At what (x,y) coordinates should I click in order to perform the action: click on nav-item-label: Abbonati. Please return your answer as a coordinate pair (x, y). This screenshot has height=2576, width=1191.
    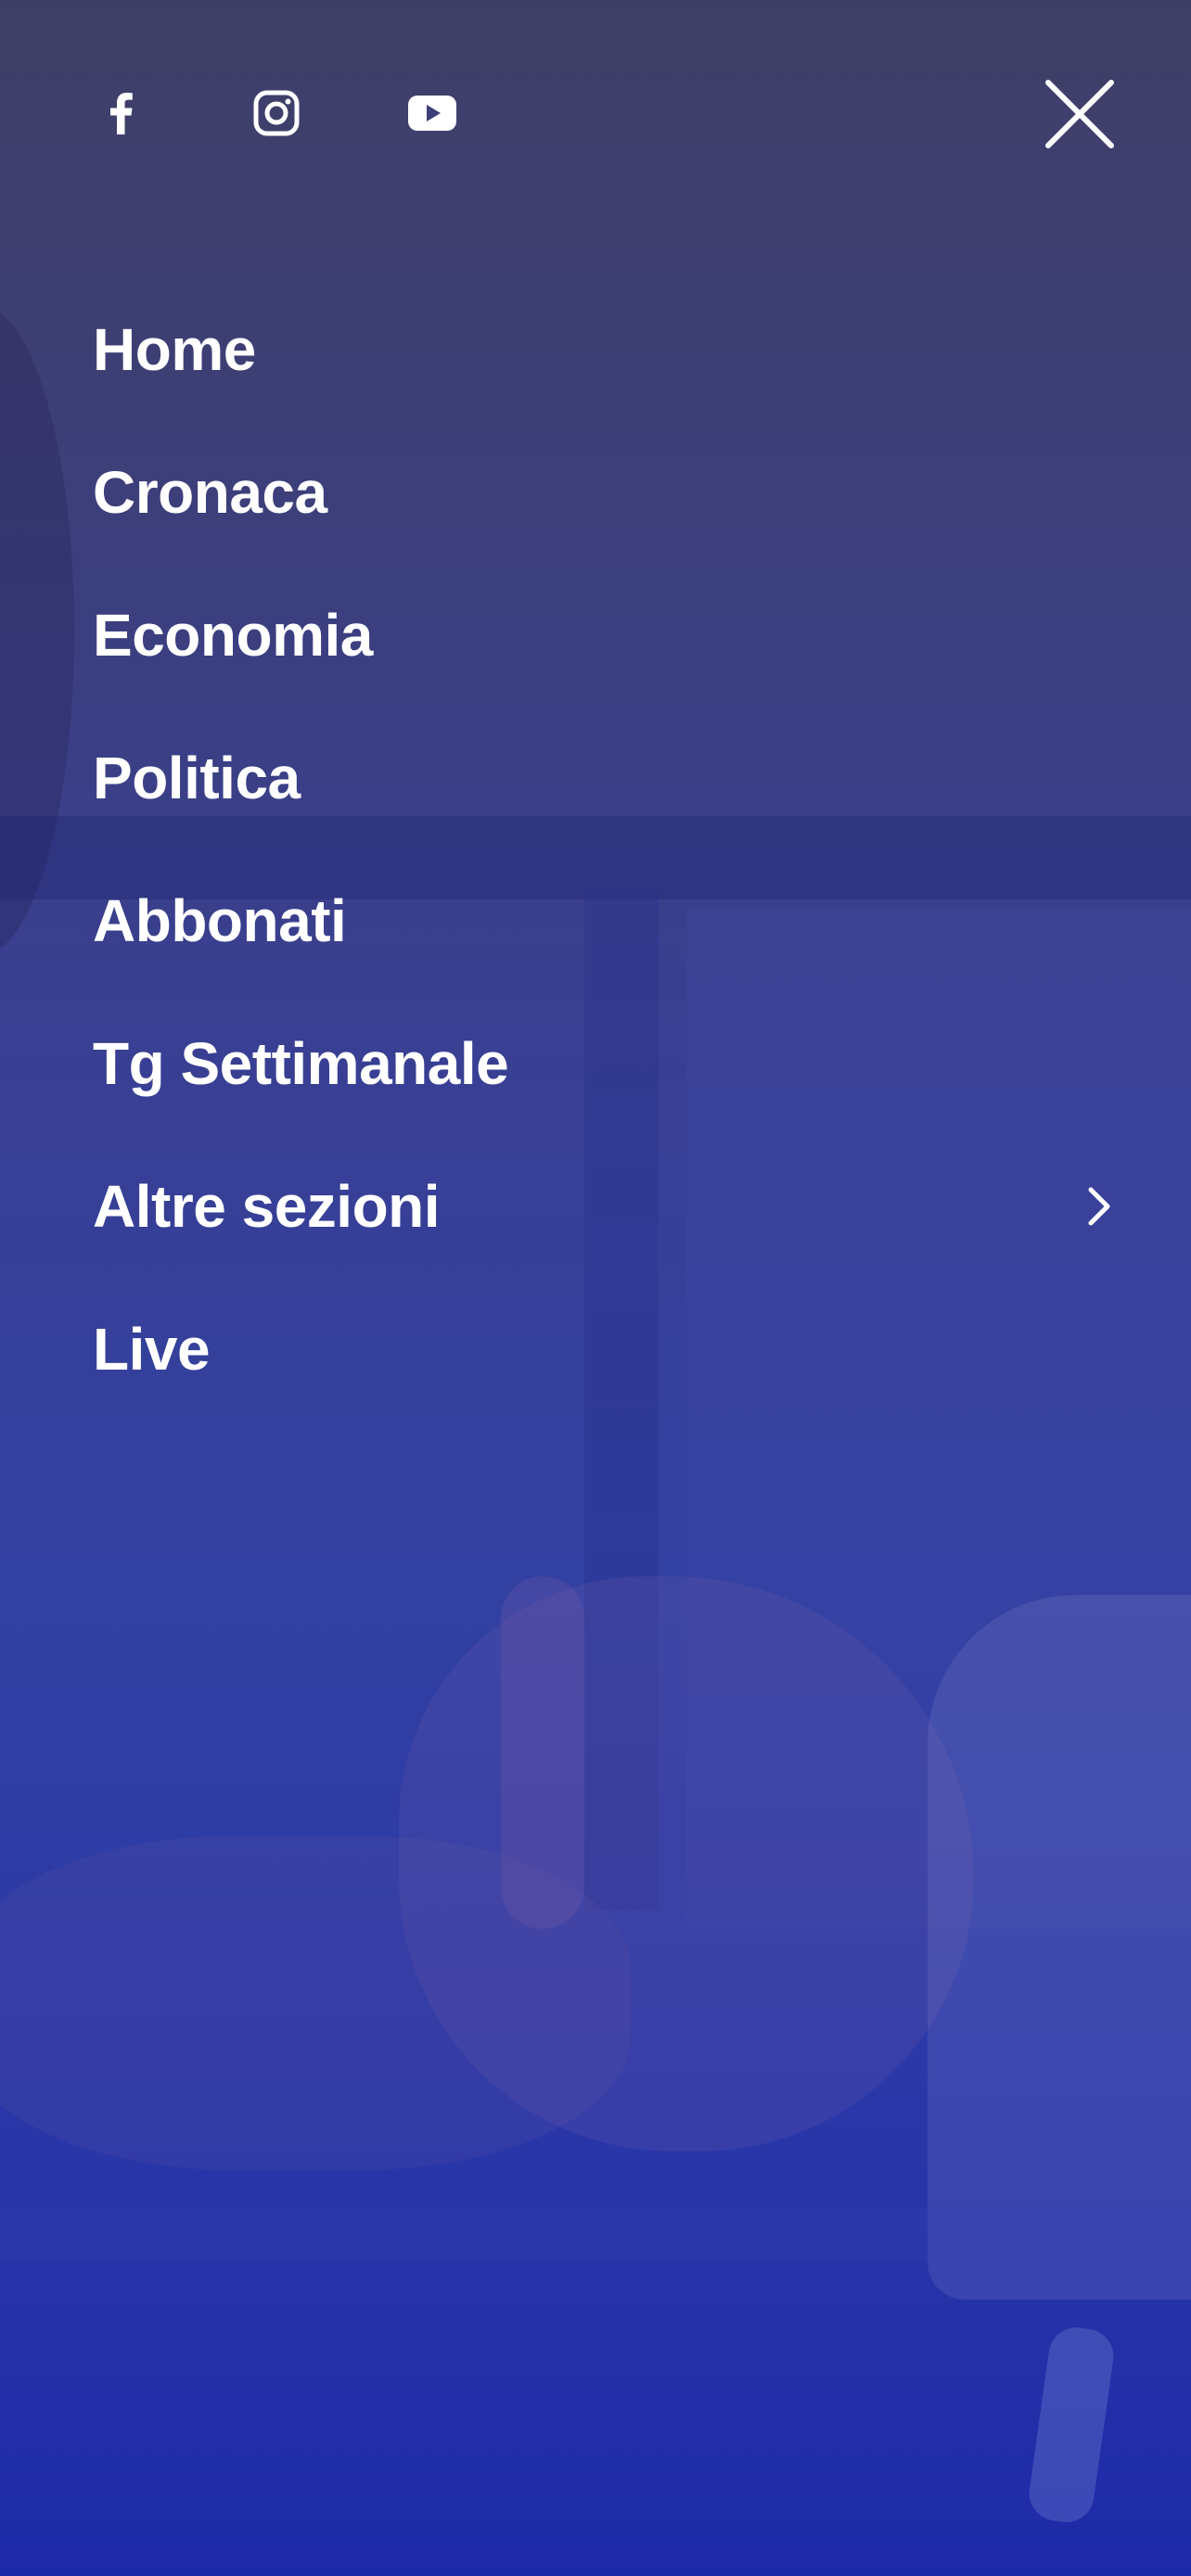
    Looking at the image, I should click on (220, 920).